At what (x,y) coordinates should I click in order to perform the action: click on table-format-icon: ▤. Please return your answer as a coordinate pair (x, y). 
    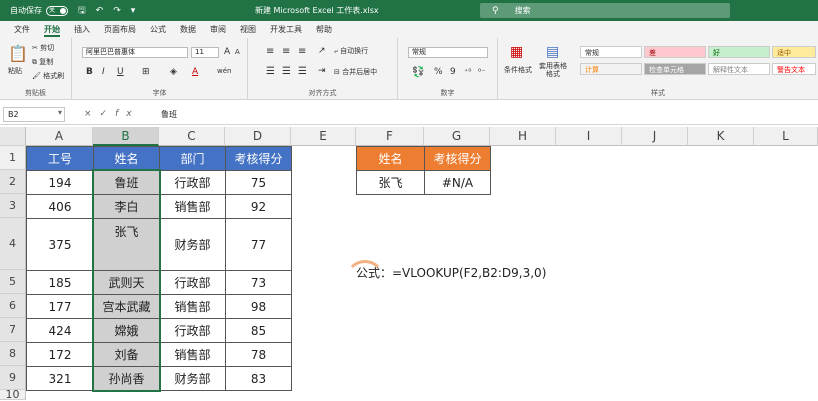
    Looking at the image, I should click on (552, 52).